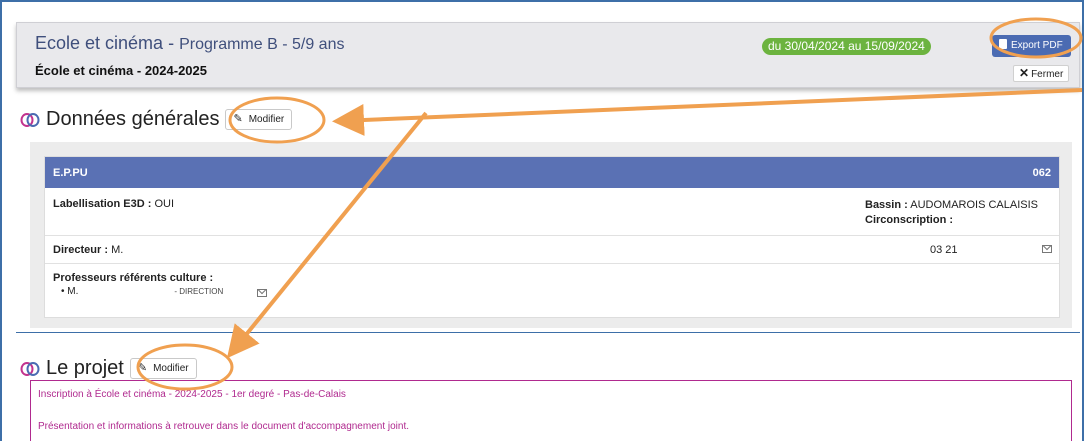  What do you see at coordinates (552, 172) in the screenshot?
I see `etablissement-header: E.P.PU 062` at bounding box center [552, 172].